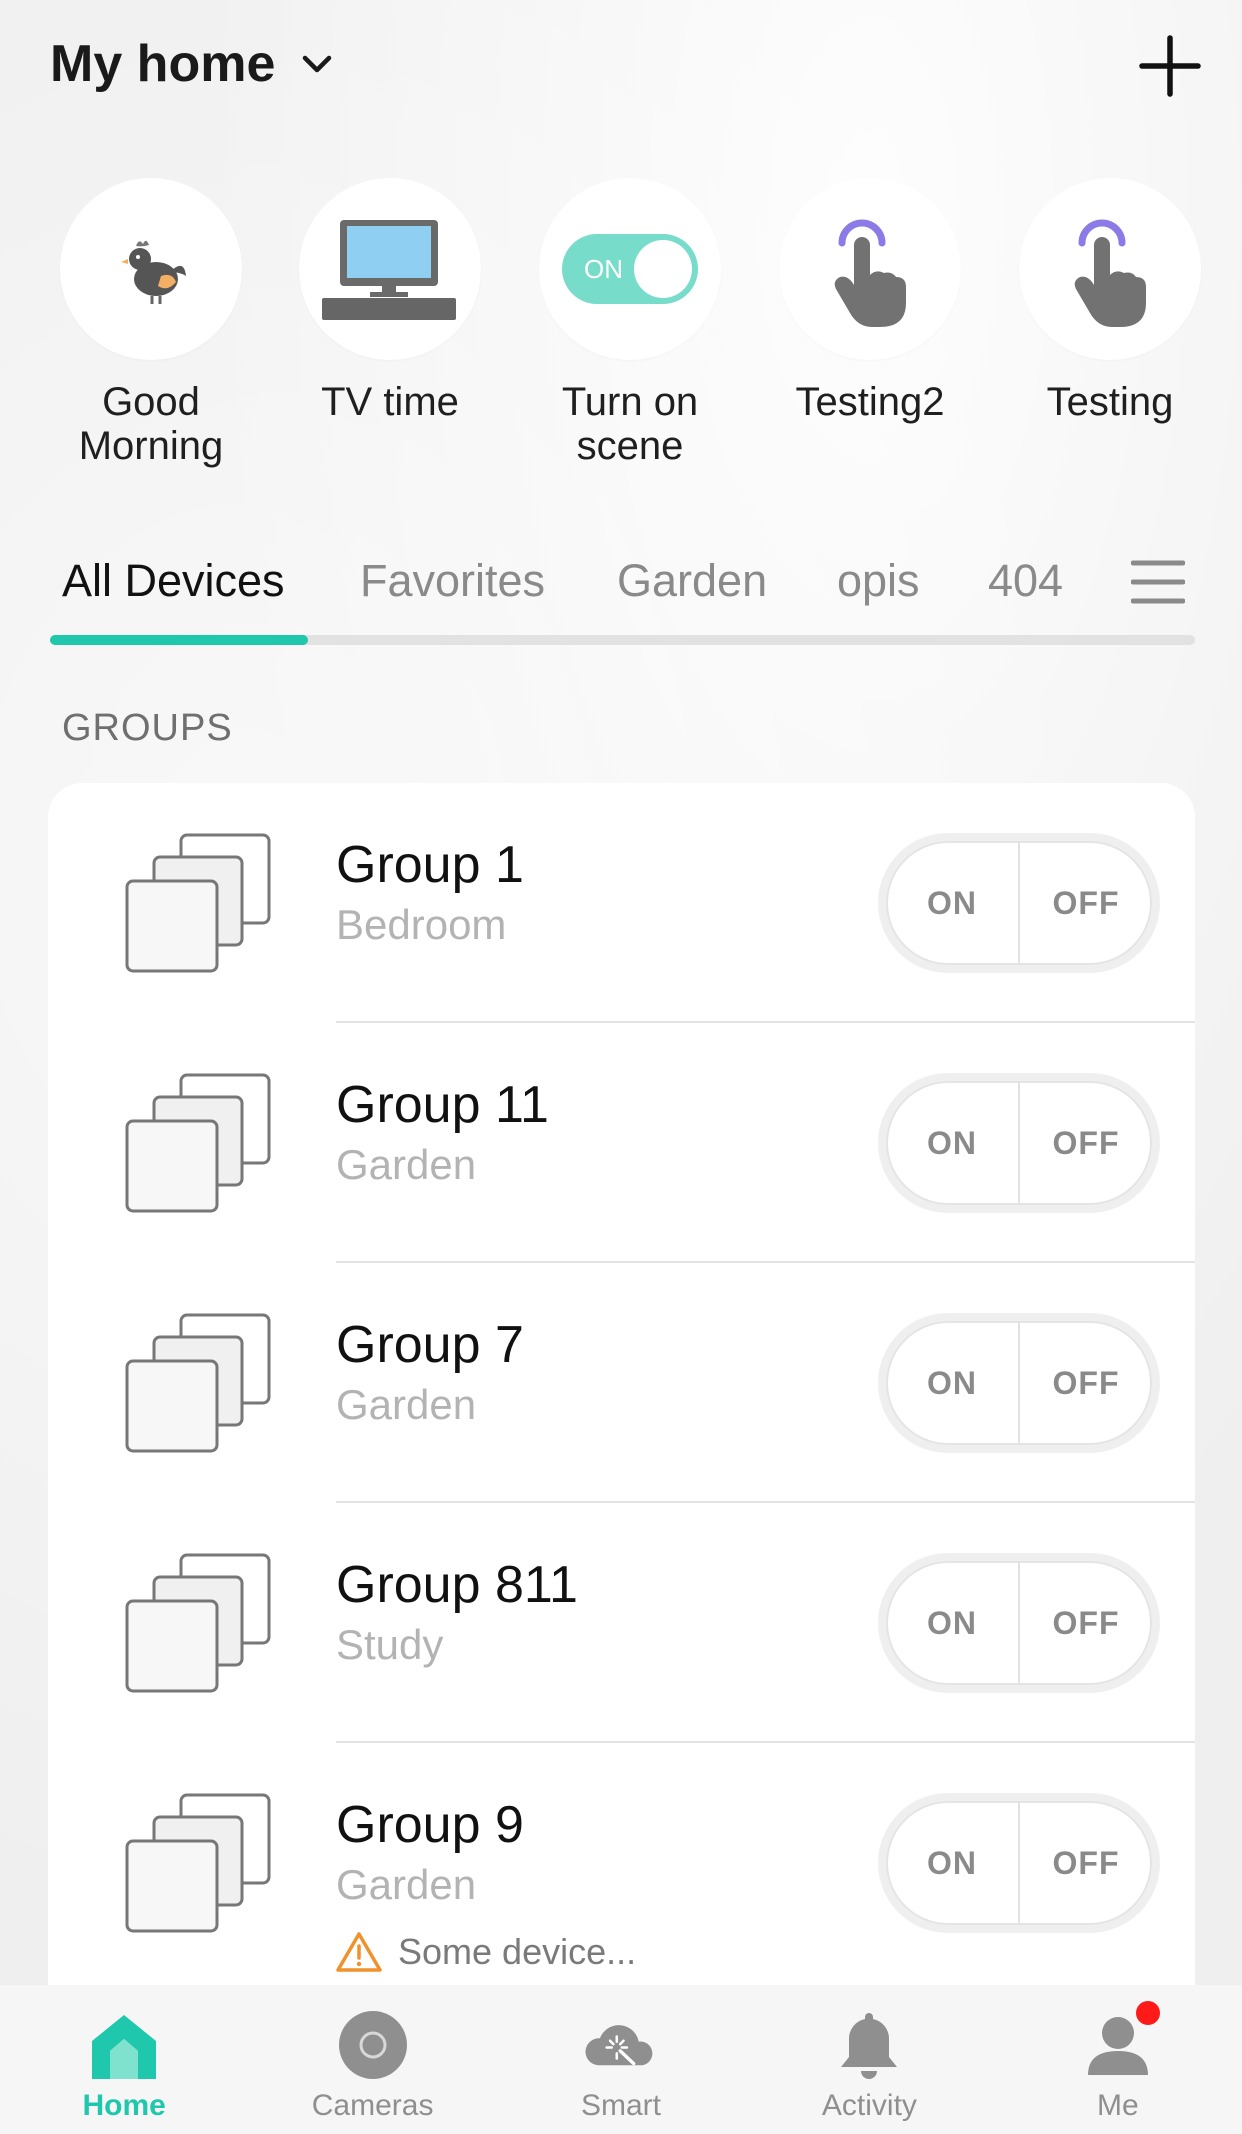  I want to click on scene-good-morning: Good Morning, so click(151, 323).